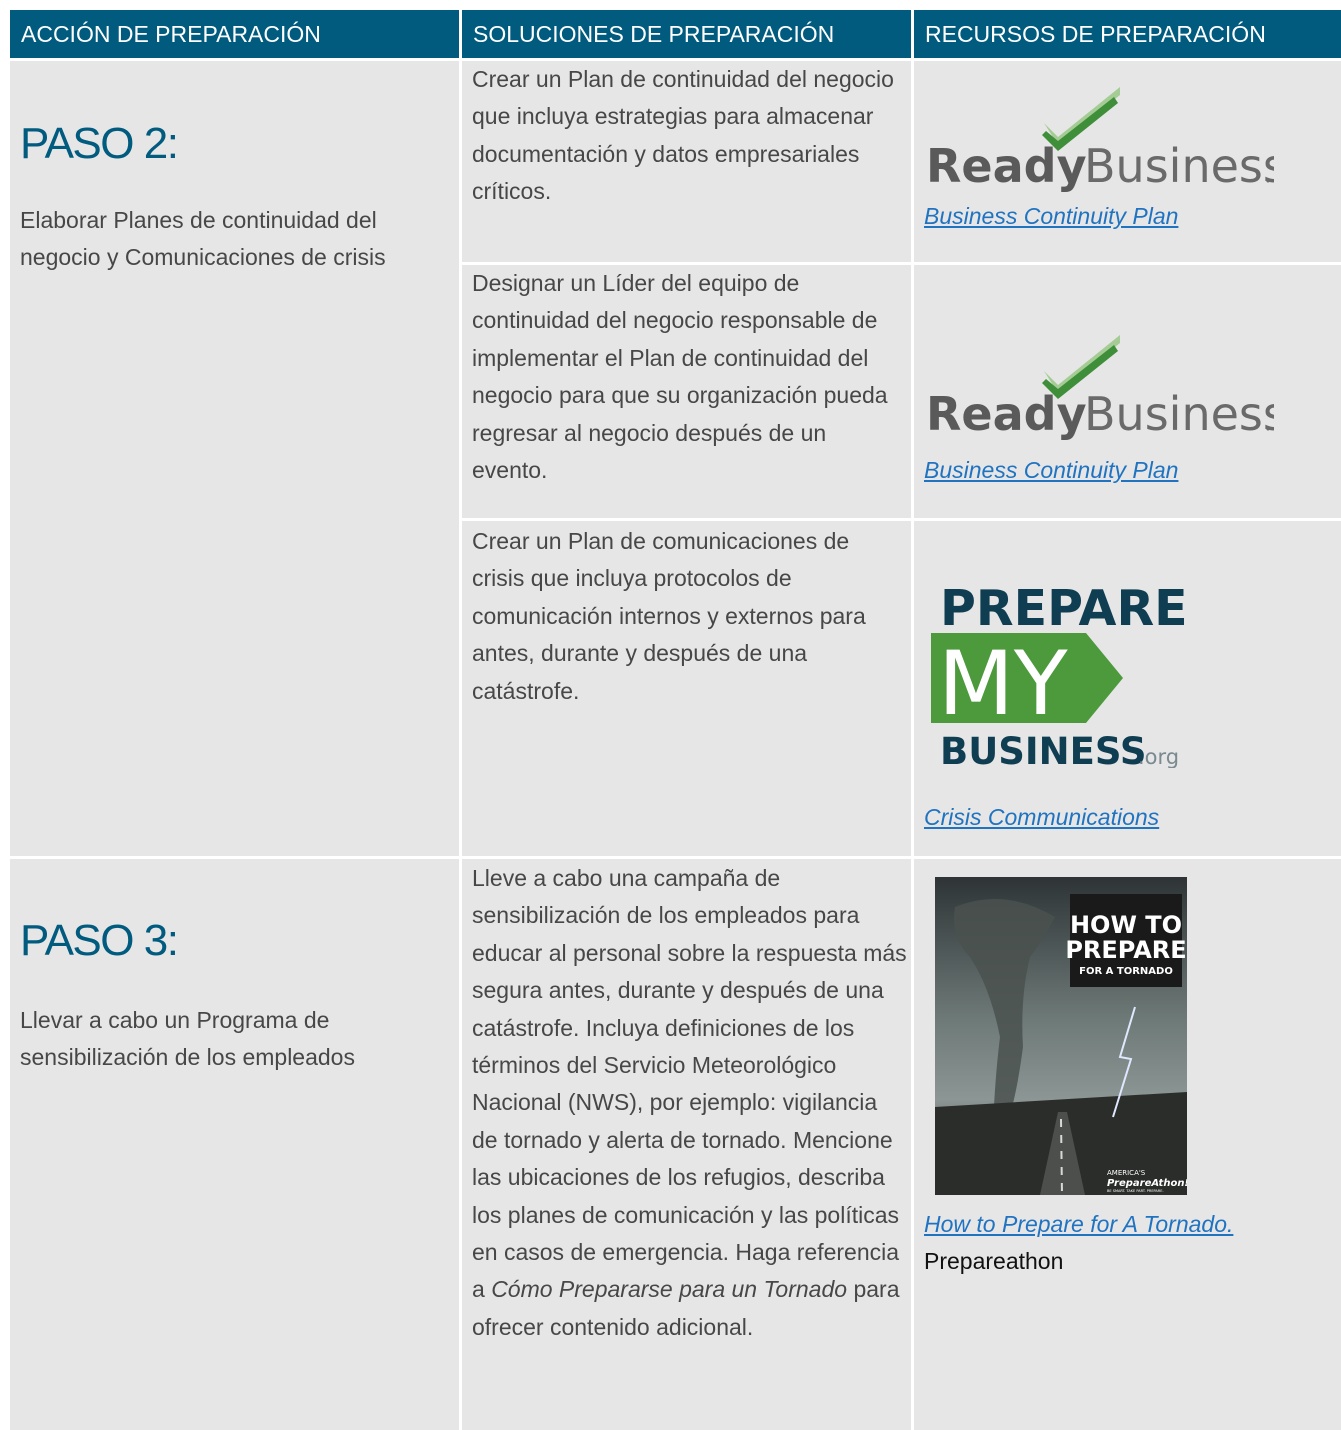 The height and width of the screenshot is (1430, 1341). Describe the element at coordinates (1125, 950) in the screenshot. I see `cover-line-2: PREPARE` at that location.